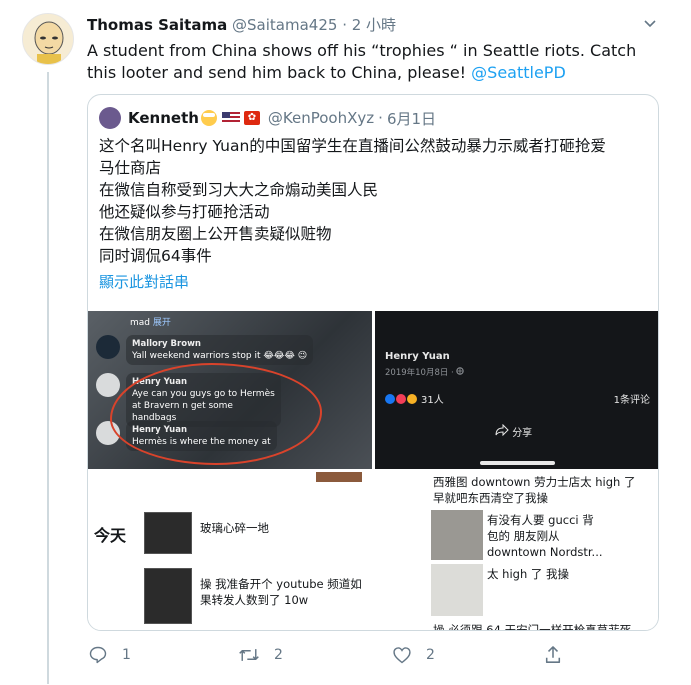 This screenshot has width=691, height=685. What do you see at coordinates (140, 323) in the screenshot?
I see `truncated-comment: mad` at bounding box center [140, 323].